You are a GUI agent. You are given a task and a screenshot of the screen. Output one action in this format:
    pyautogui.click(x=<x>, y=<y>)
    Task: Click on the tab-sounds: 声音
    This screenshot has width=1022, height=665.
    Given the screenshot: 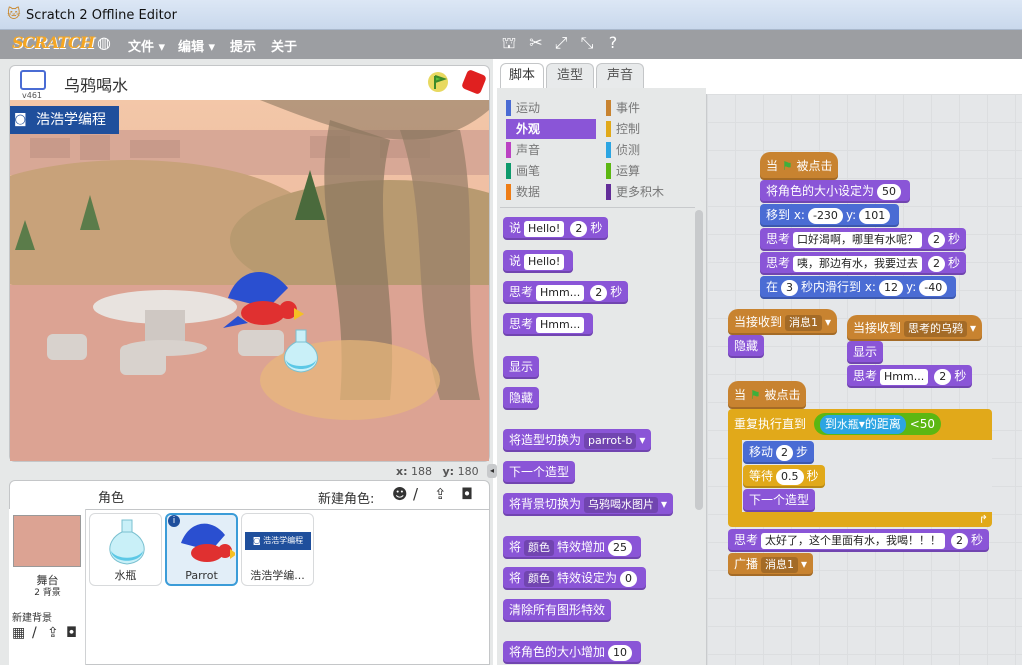 What is the action you would take?
    pyautogui.click(x=620, y=76)
    